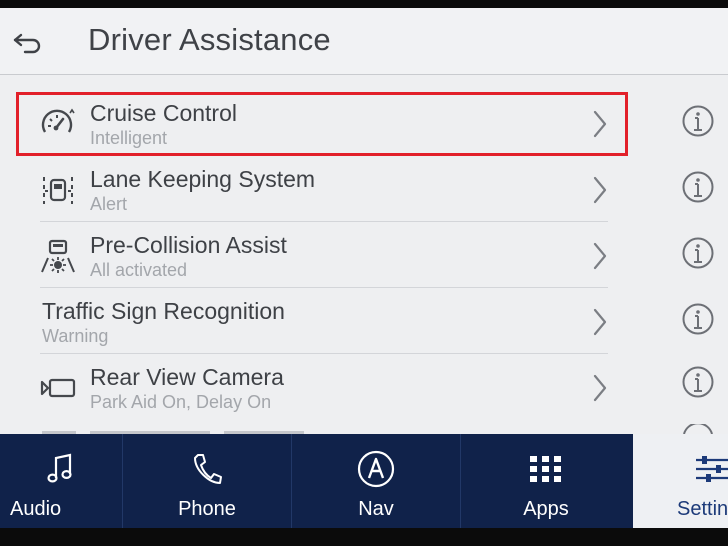  I want to click on music-note-icon, so click(61, 469).